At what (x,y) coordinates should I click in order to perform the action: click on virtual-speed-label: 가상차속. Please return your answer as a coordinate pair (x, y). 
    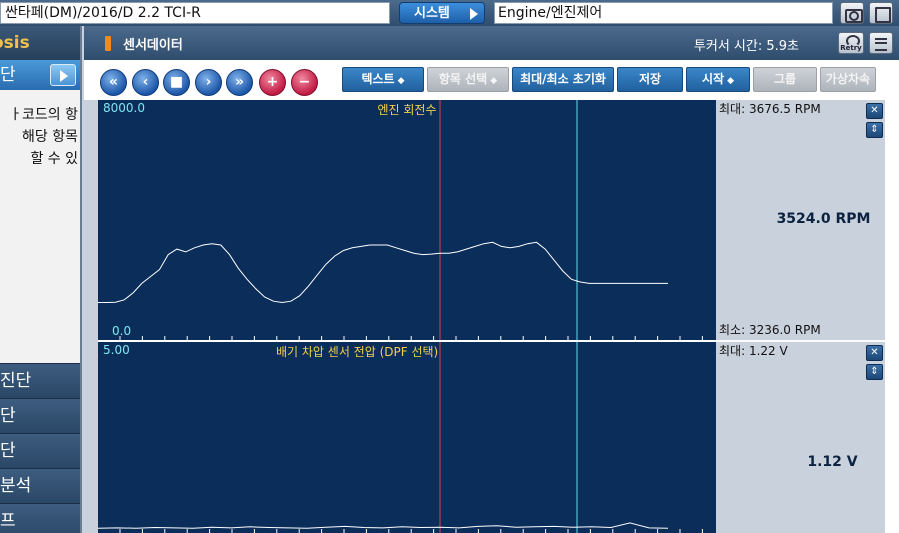
    Looking at the image, I should click on (848, 79).